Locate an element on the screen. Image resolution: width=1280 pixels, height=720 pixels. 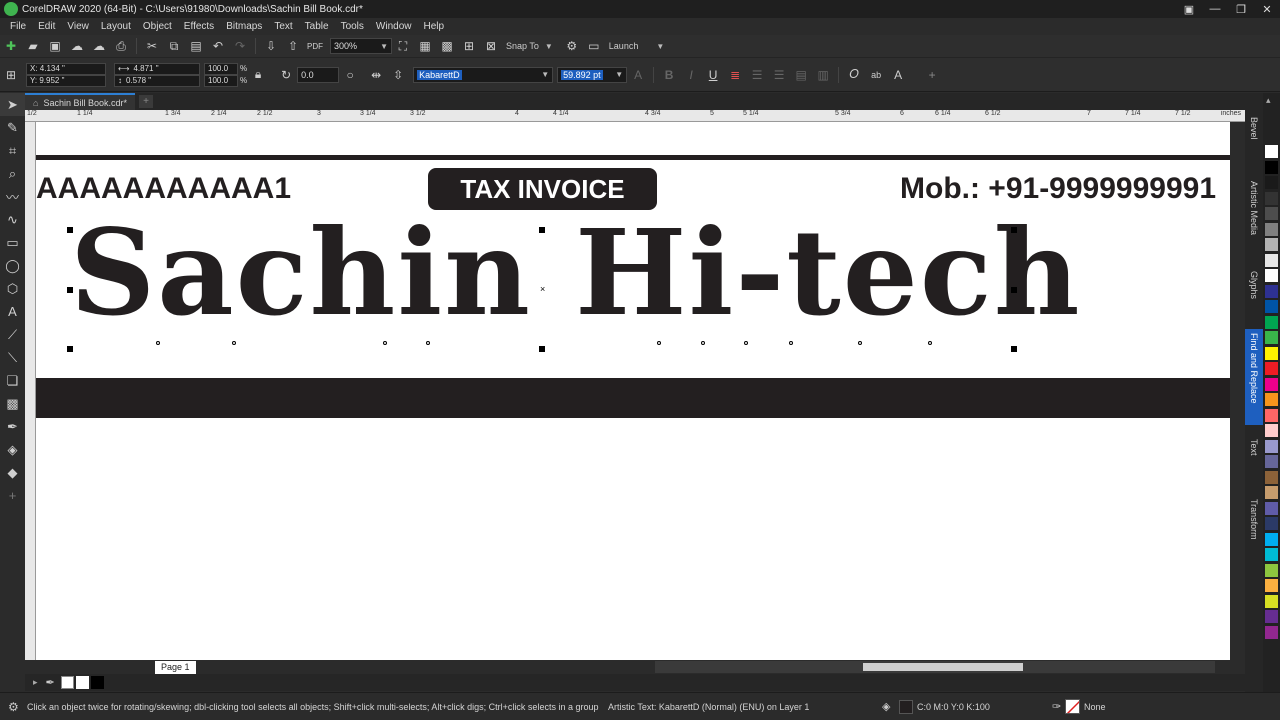
mirror-horizontal-icon: ⇹ is located at coordinates (376, 75).